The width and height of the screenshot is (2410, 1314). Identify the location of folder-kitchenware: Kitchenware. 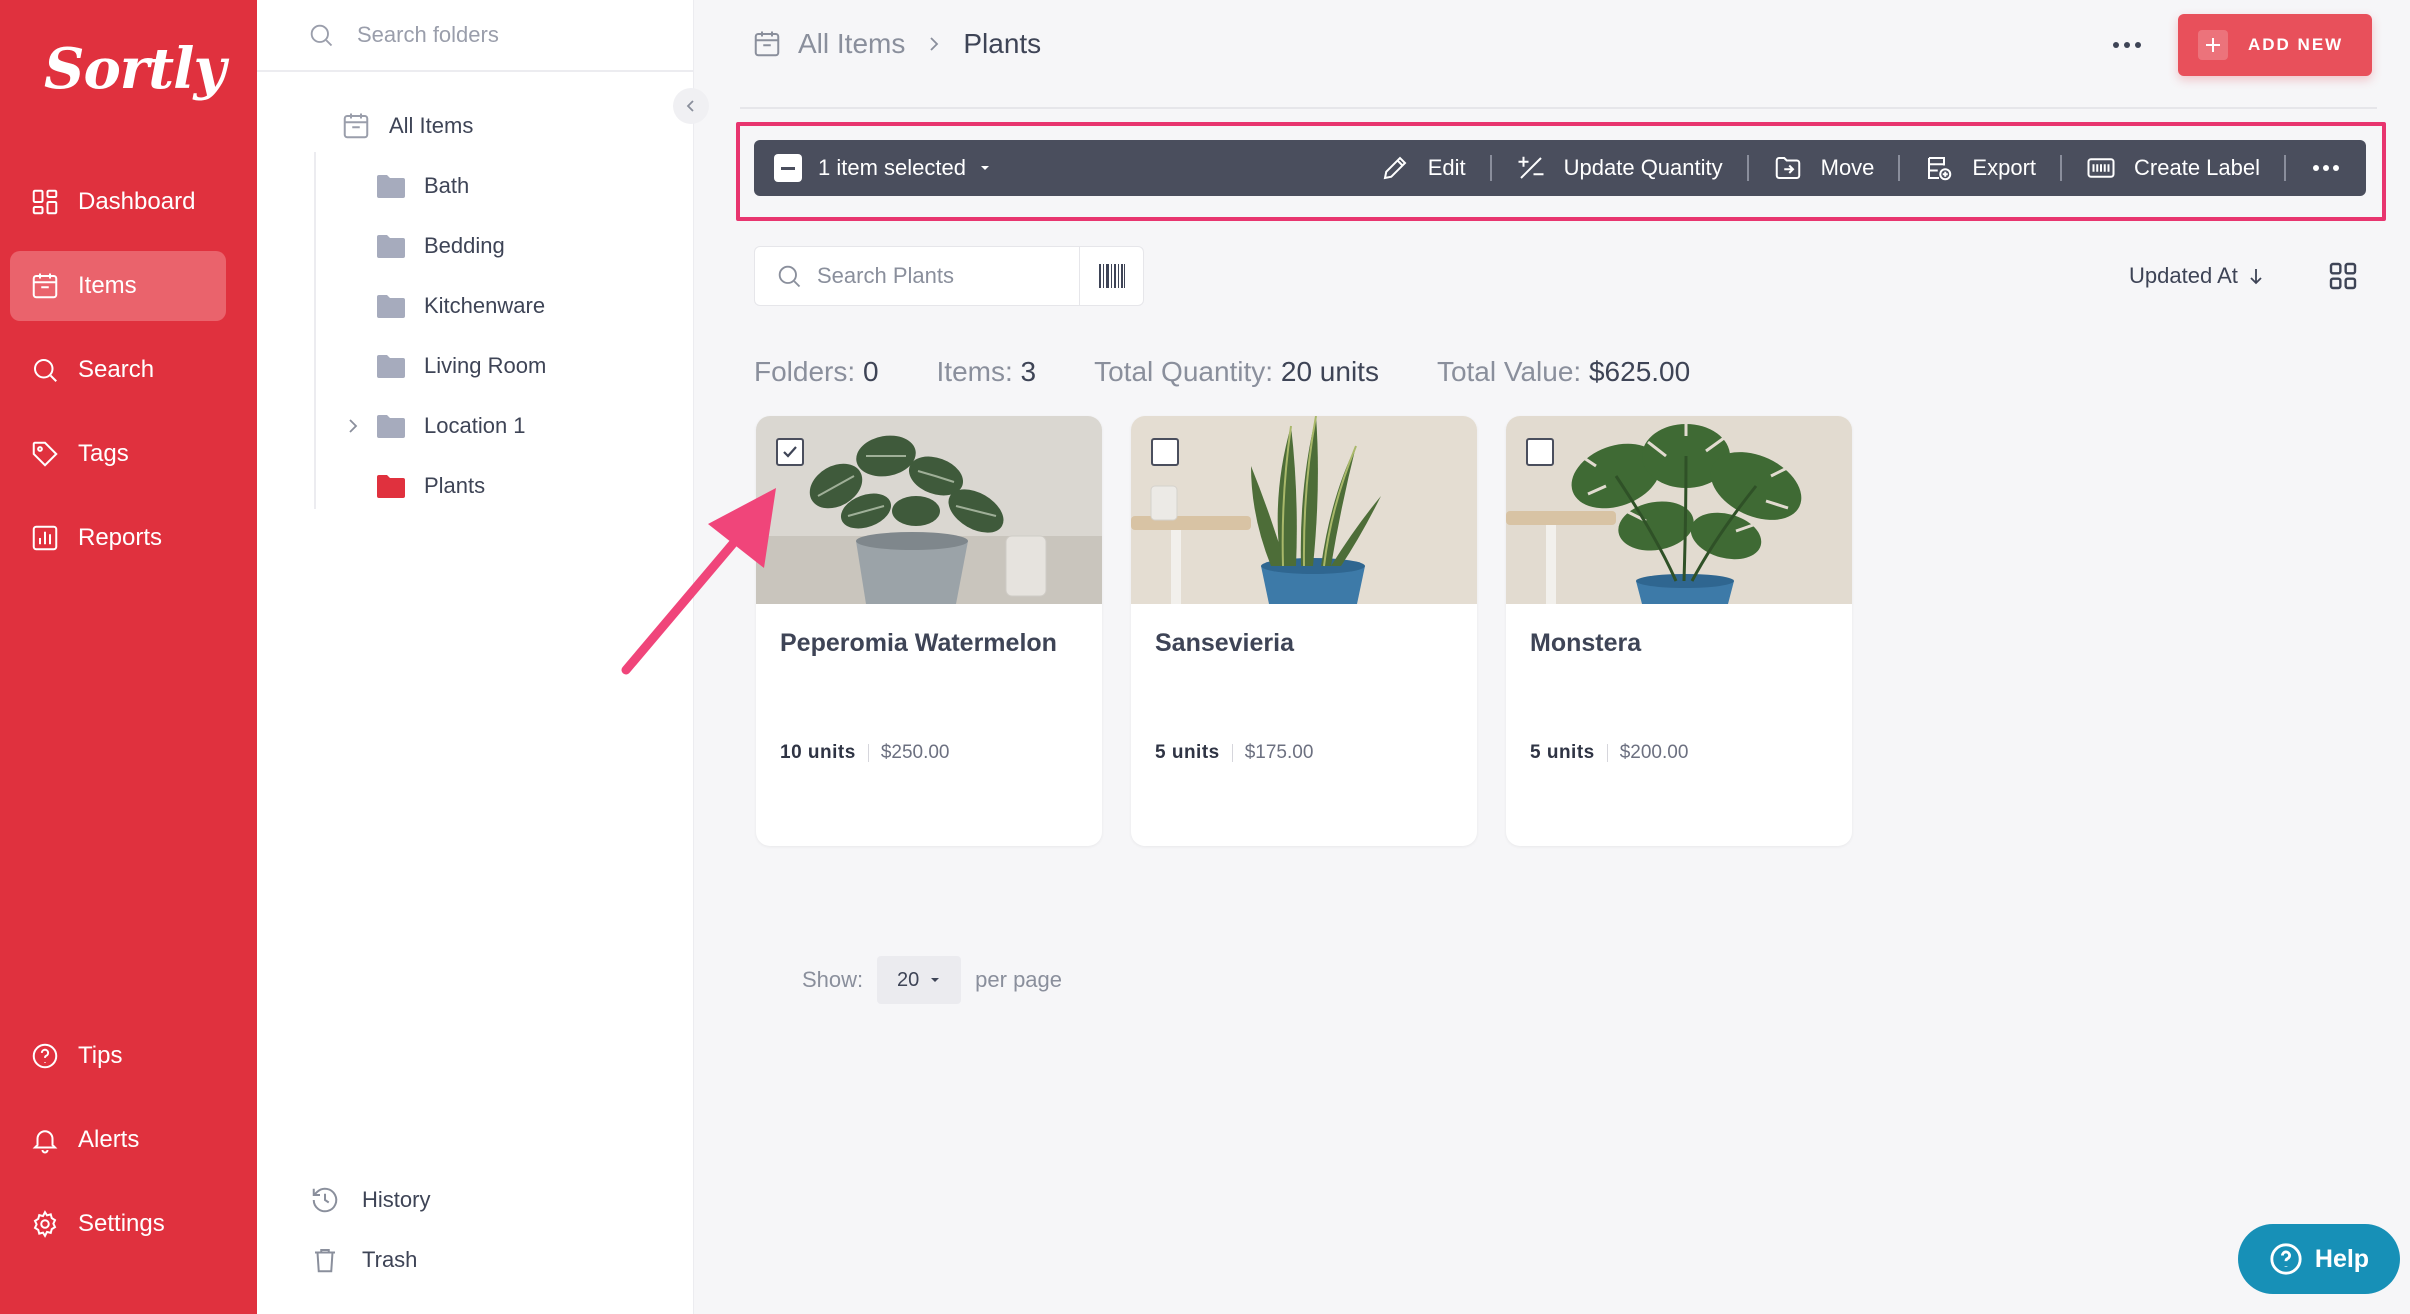
(460, 306).